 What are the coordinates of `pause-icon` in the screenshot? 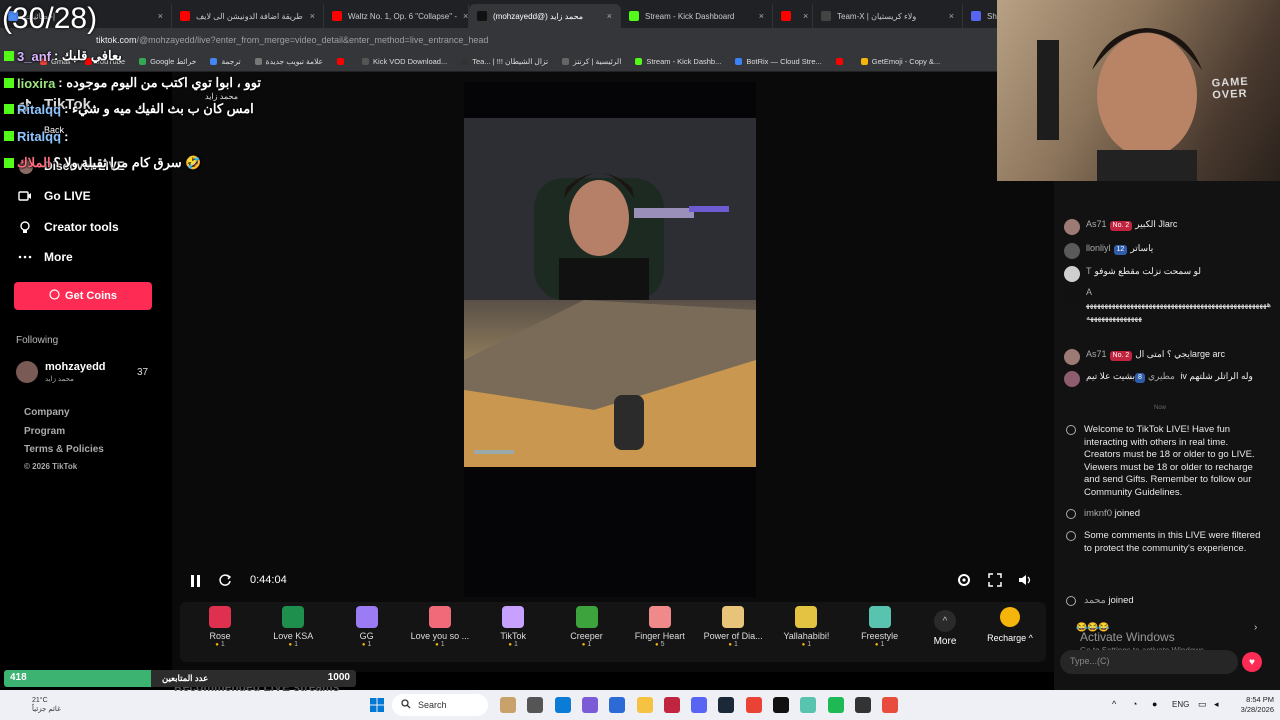 It's located at (196, 583).